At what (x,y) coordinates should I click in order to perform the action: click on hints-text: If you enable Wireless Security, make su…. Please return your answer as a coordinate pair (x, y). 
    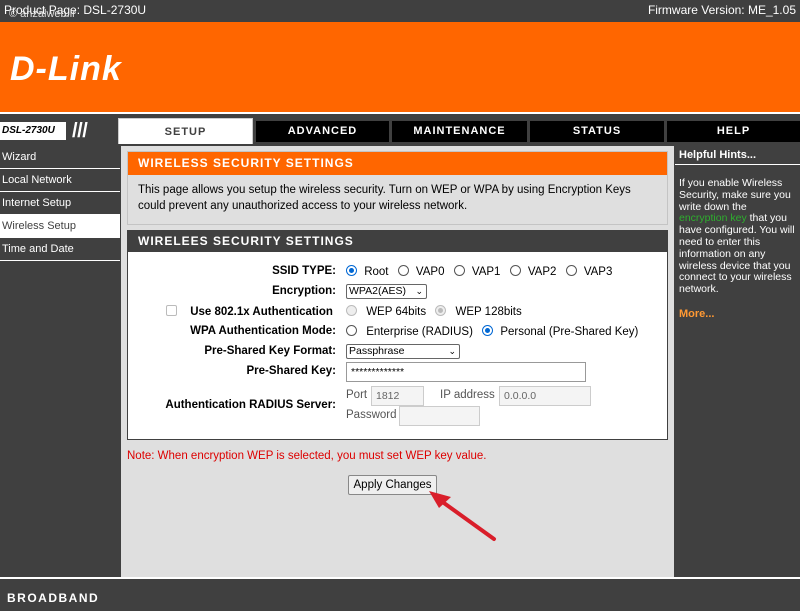
    Looking at the image, I should click on (737, 230).